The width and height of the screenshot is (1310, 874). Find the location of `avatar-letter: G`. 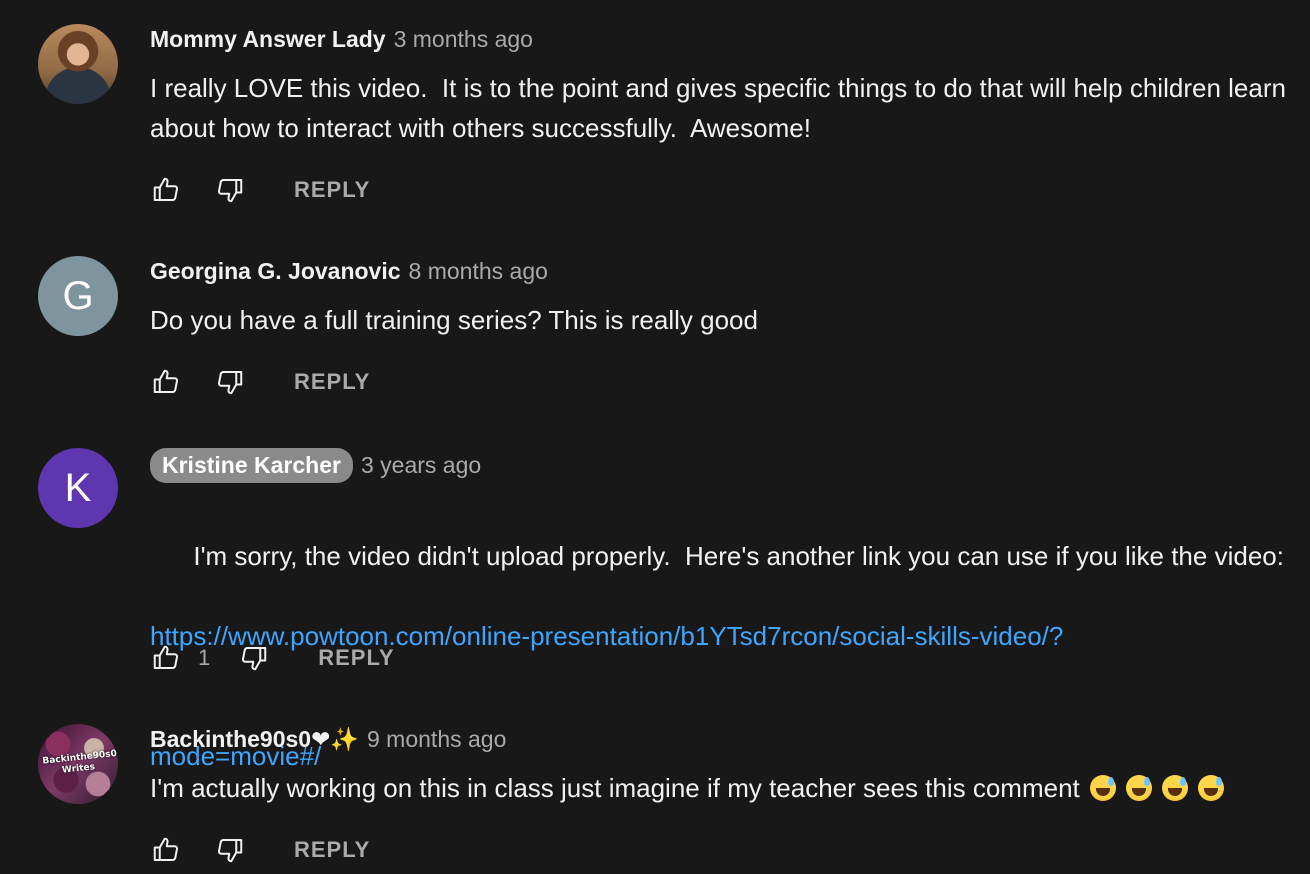

avatar-letter: G is located at coordinates (78, 295).